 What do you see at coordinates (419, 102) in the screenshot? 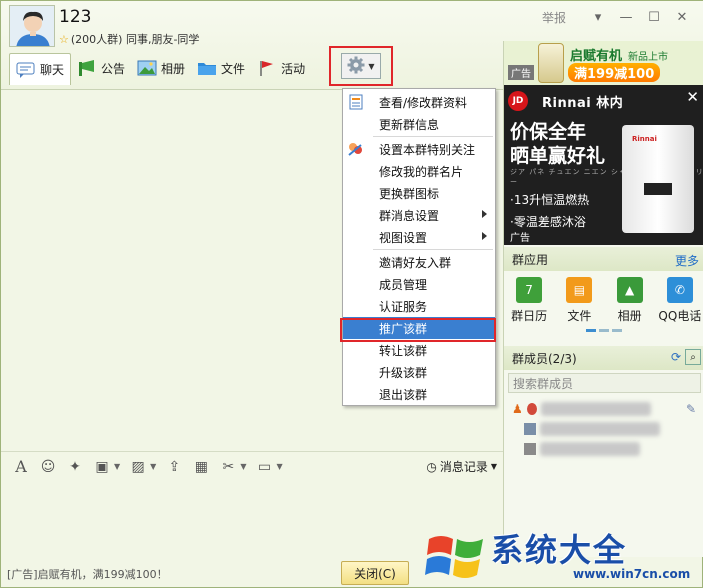
I see `menu-view-edit-info: 查看/修改群资料` at bounding box center [419, 102].